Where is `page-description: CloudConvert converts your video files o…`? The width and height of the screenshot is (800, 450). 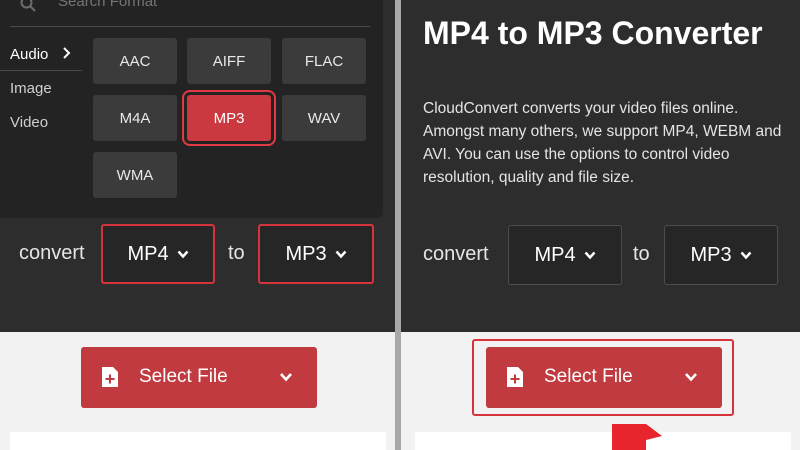 page-description: CloudConvert converts your video files o… is located at coordinates (602, 143).